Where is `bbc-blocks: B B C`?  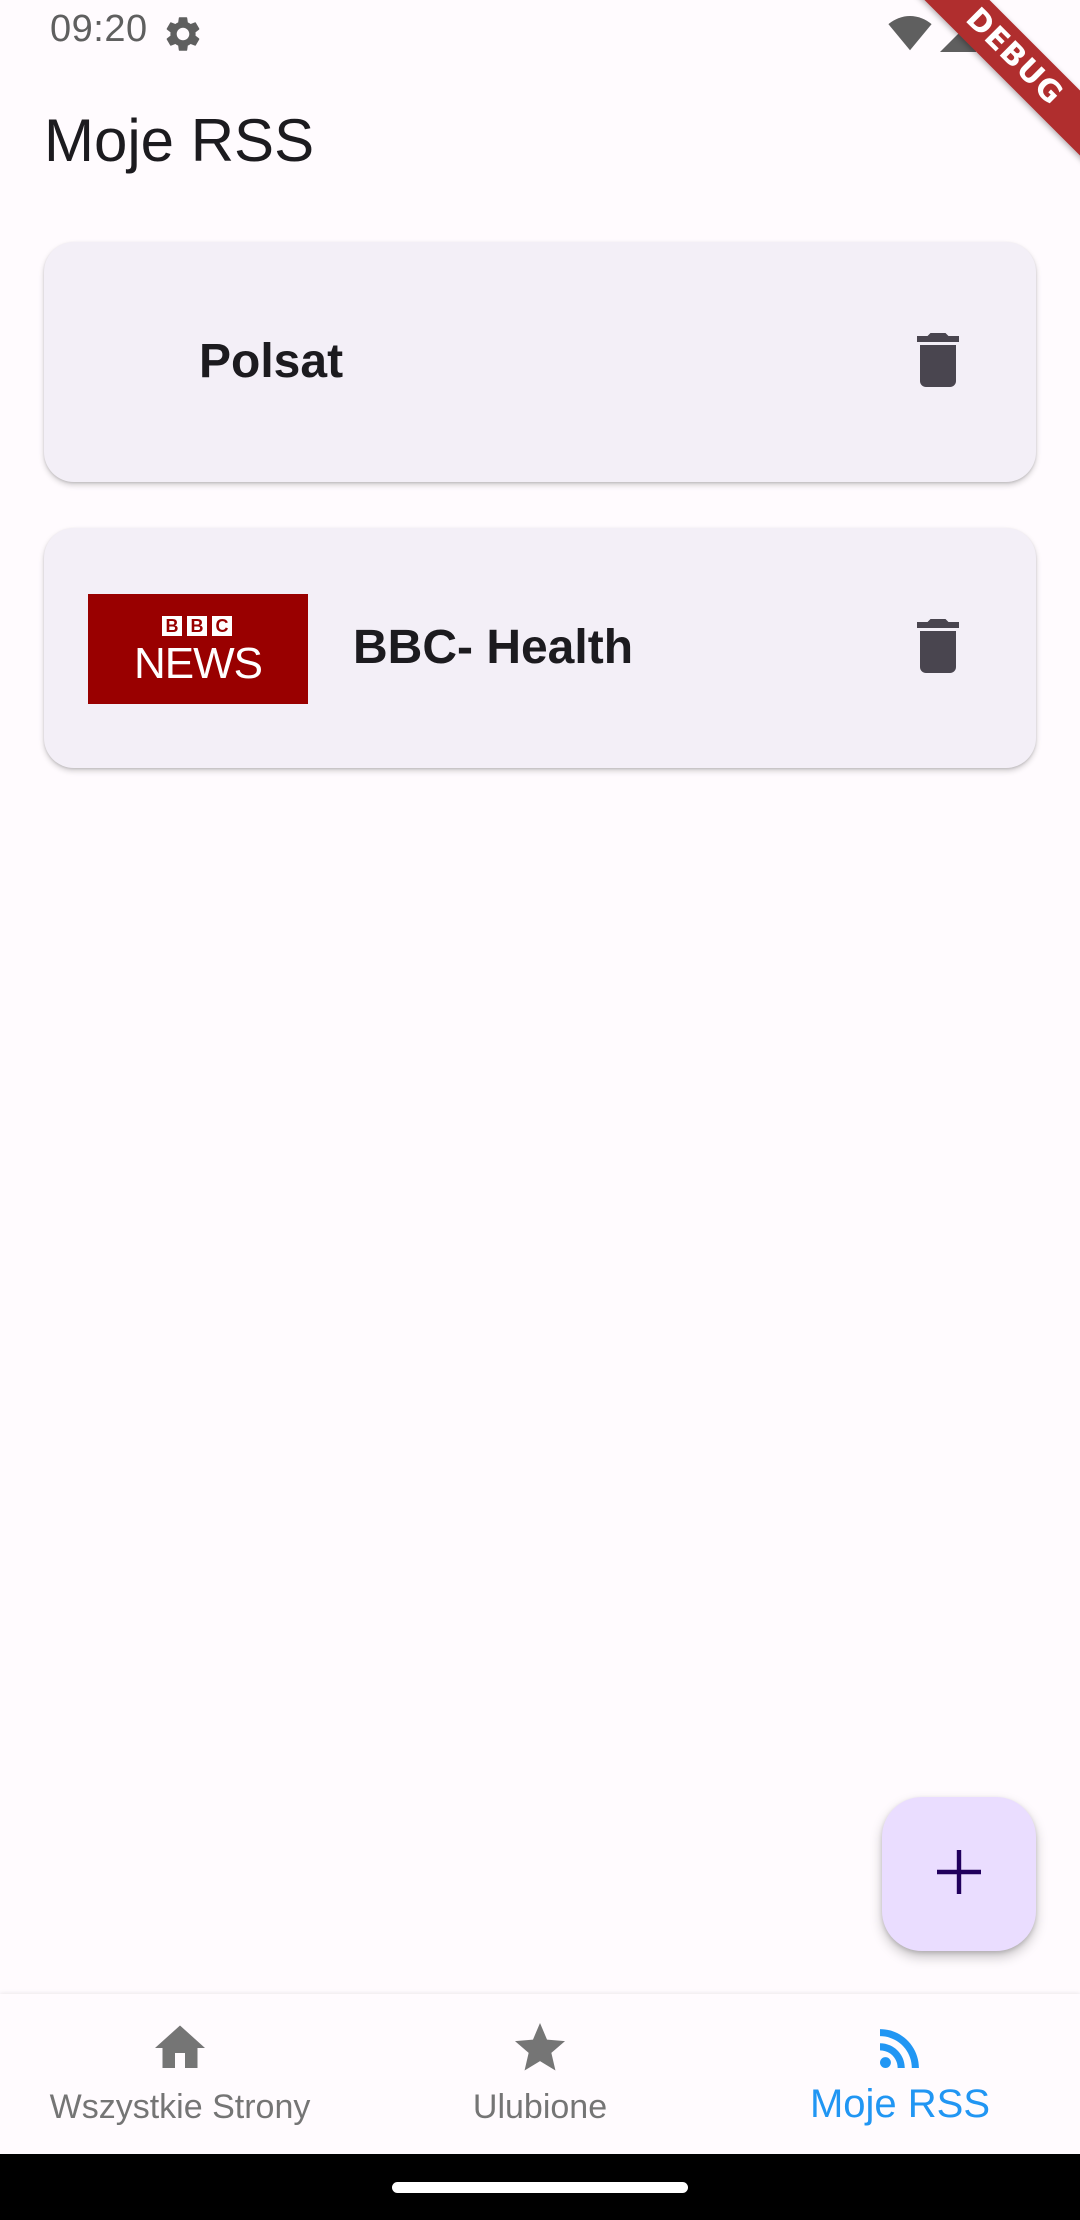 bbc-blocks: B B C is located at coordinates (197, 626).